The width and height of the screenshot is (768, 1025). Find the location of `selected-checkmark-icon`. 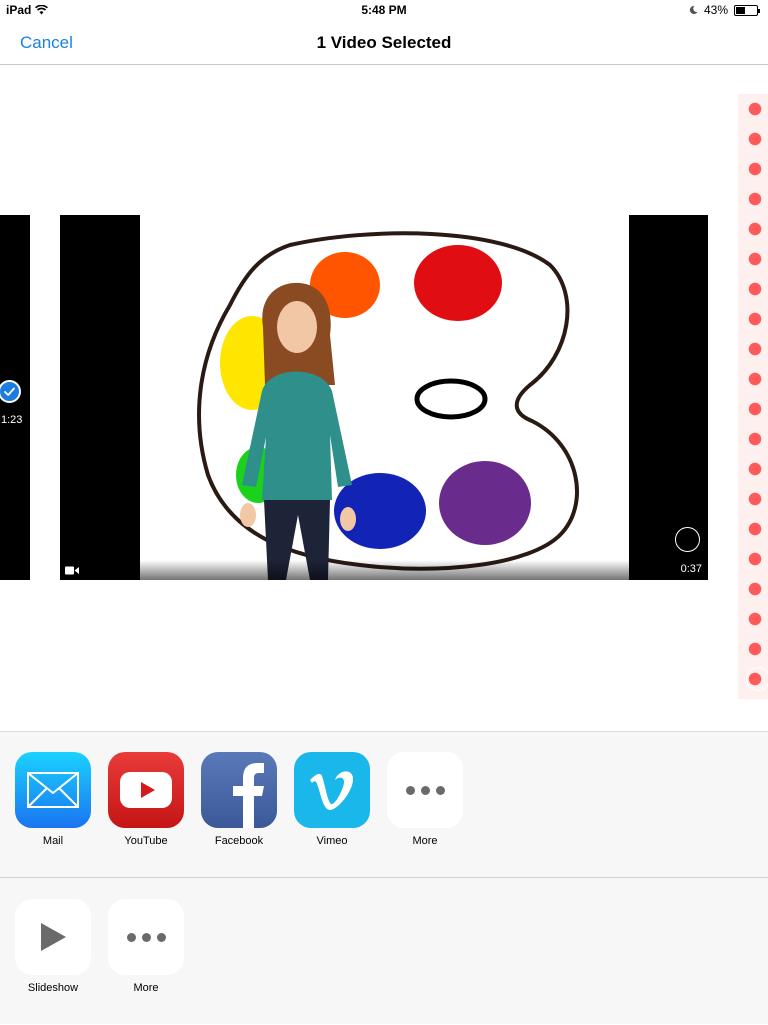

selected-checkmark-icon is located at coordinates (10, 391).